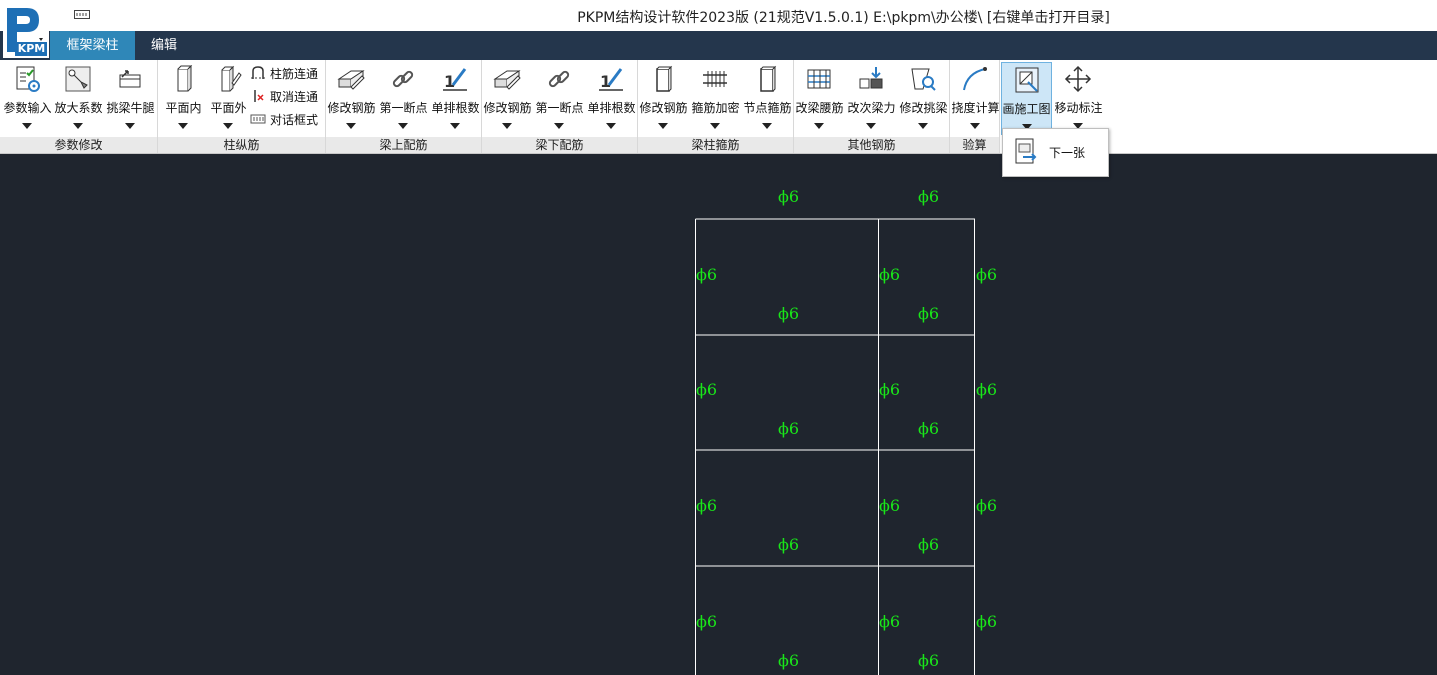 The image size is (1437, 675). I want to click on bottom-first-break-button: 第一断点, so click(559, 98).